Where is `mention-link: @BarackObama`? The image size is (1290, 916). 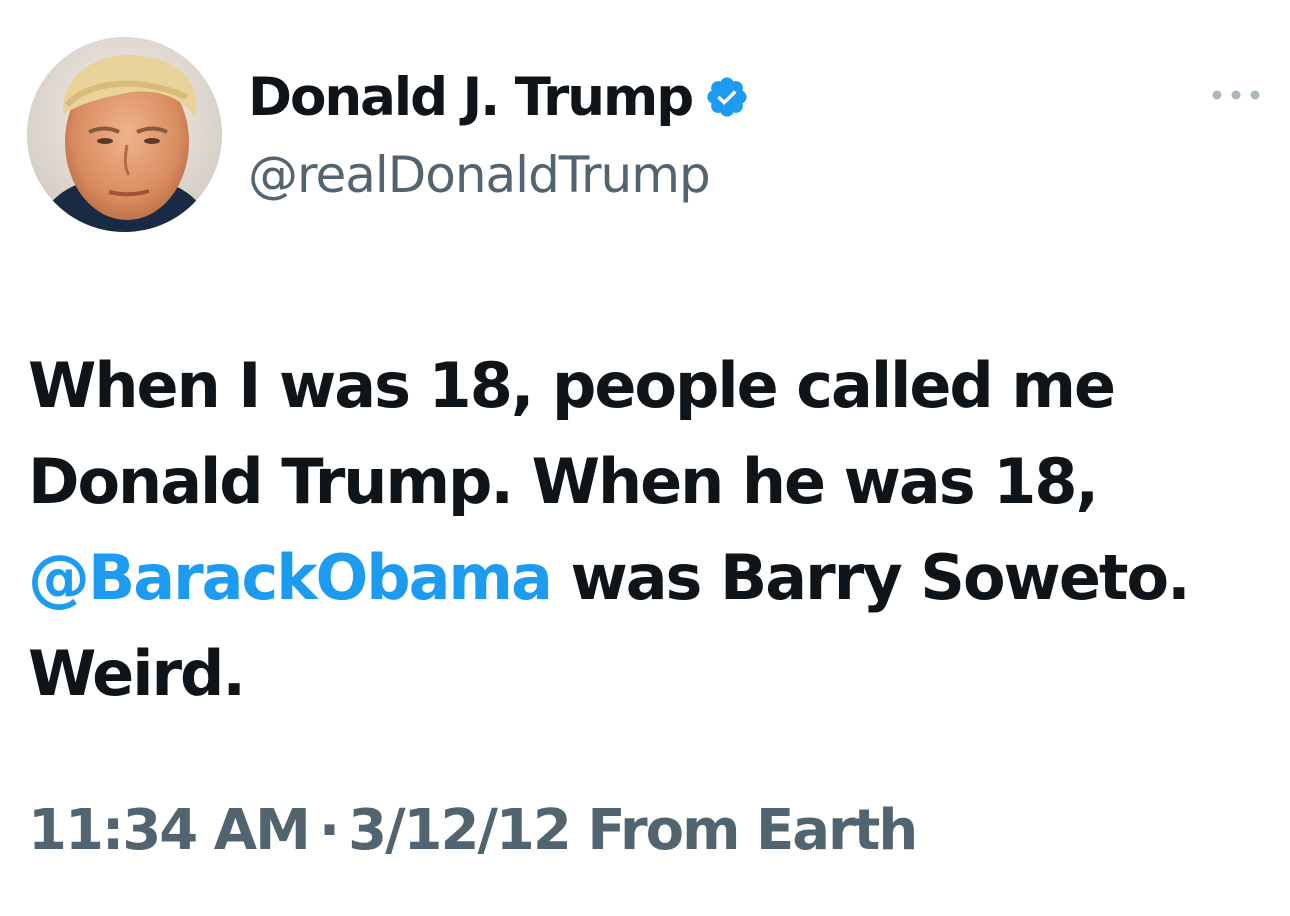
mention-link: @BarackObama is located at coordinates (290, 577).